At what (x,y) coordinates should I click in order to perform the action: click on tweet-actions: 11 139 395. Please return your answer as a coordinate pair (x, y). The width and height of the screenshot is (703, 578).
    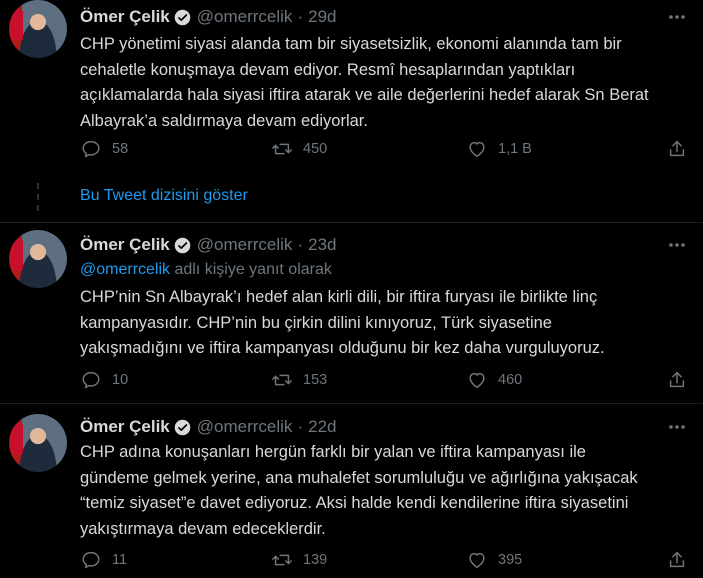
    Looking at the image, I should click on (385, 560).